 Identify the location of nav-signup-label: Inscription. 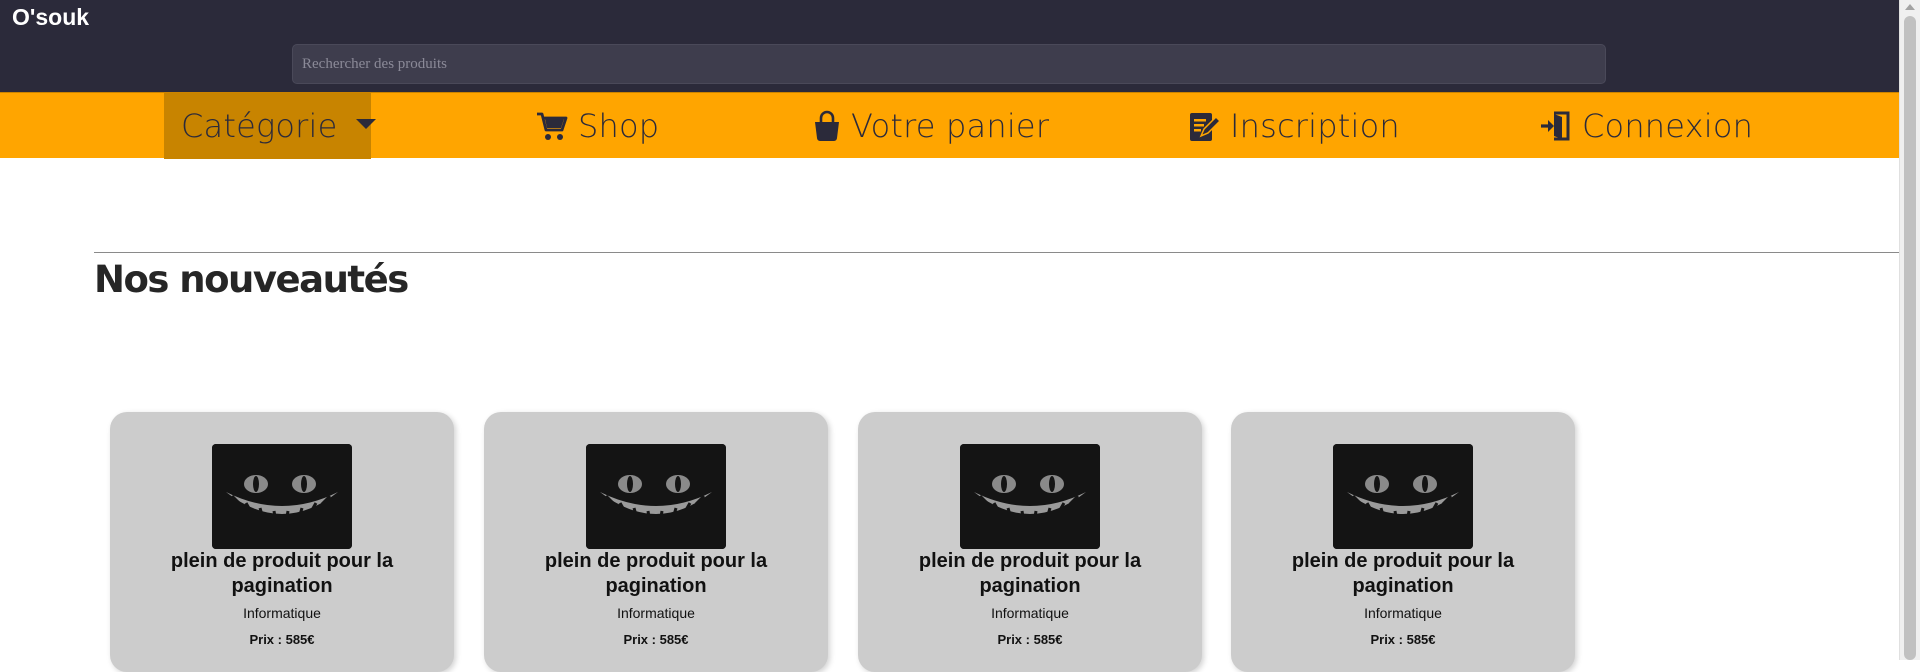
(1315, 126).